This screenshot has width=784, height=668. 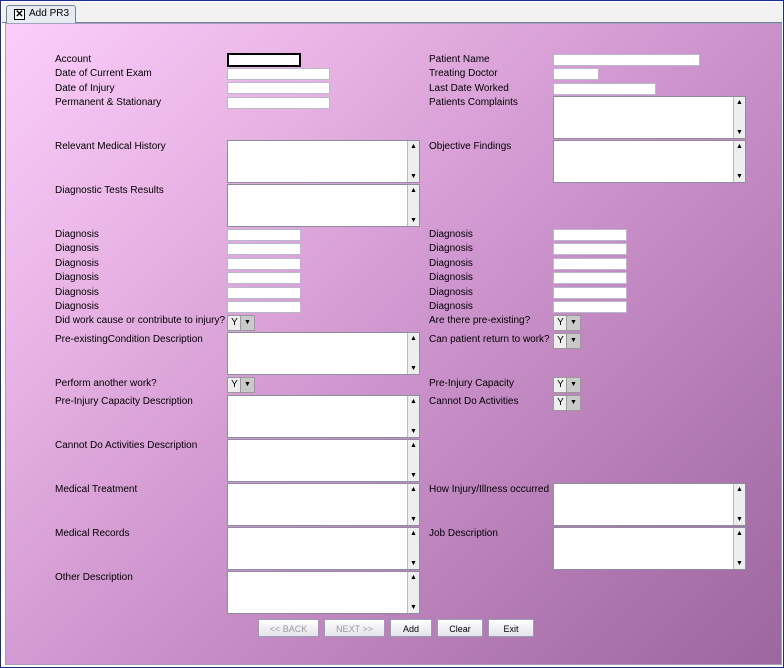 I want to click on cannot-do-desc-textarea: ▲ ▼, so click(x=323, y=460).